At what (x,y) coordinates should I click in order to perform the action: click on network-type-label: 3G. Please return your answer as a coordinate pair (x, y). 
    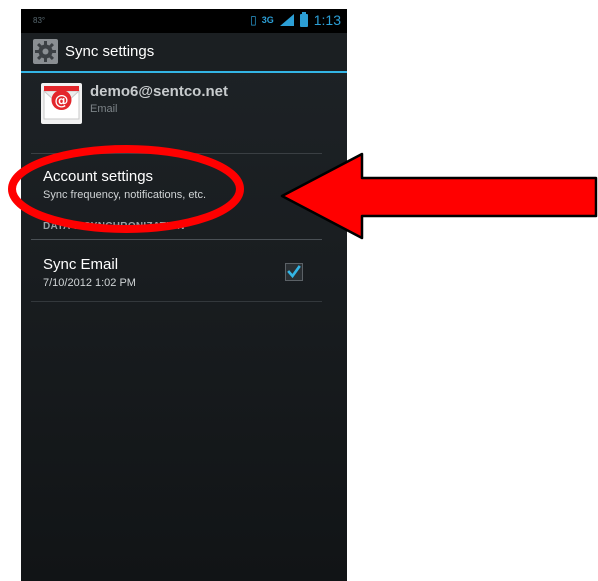
    Looking at the image, I should click on (267, 19).